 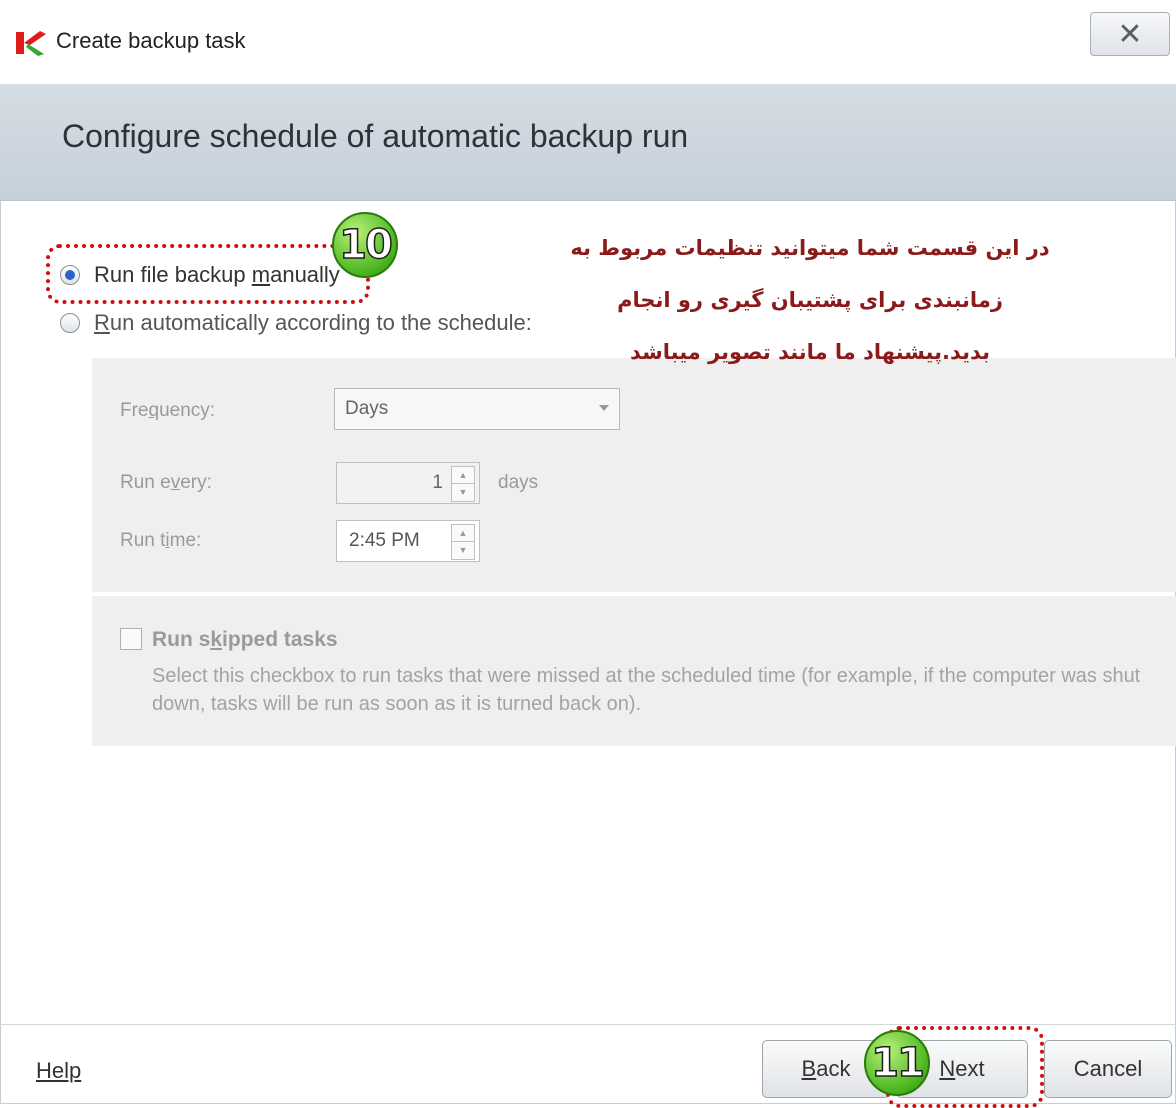 What do you see at coordinates (463, 492) in the screenshot?
I see `stepper-down-icon: ▼` at bounding box center [463, 492].